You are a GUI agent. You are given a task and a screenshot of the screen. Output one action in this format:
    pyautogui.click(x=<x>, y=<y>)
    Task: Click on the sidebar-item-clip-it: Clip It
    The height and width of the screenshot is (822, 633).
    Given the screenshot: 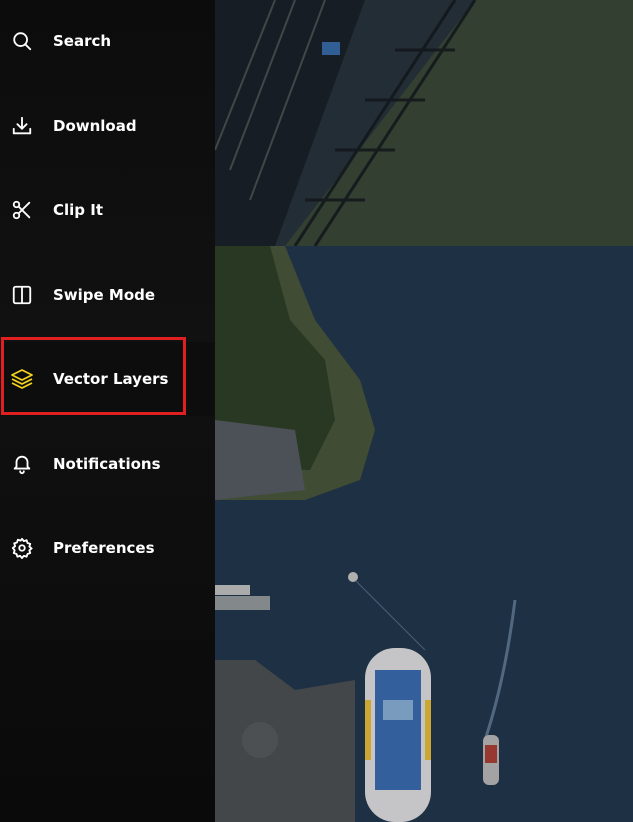 What is the action you would take?
    pyautogui.click(x=107, y=210)
    